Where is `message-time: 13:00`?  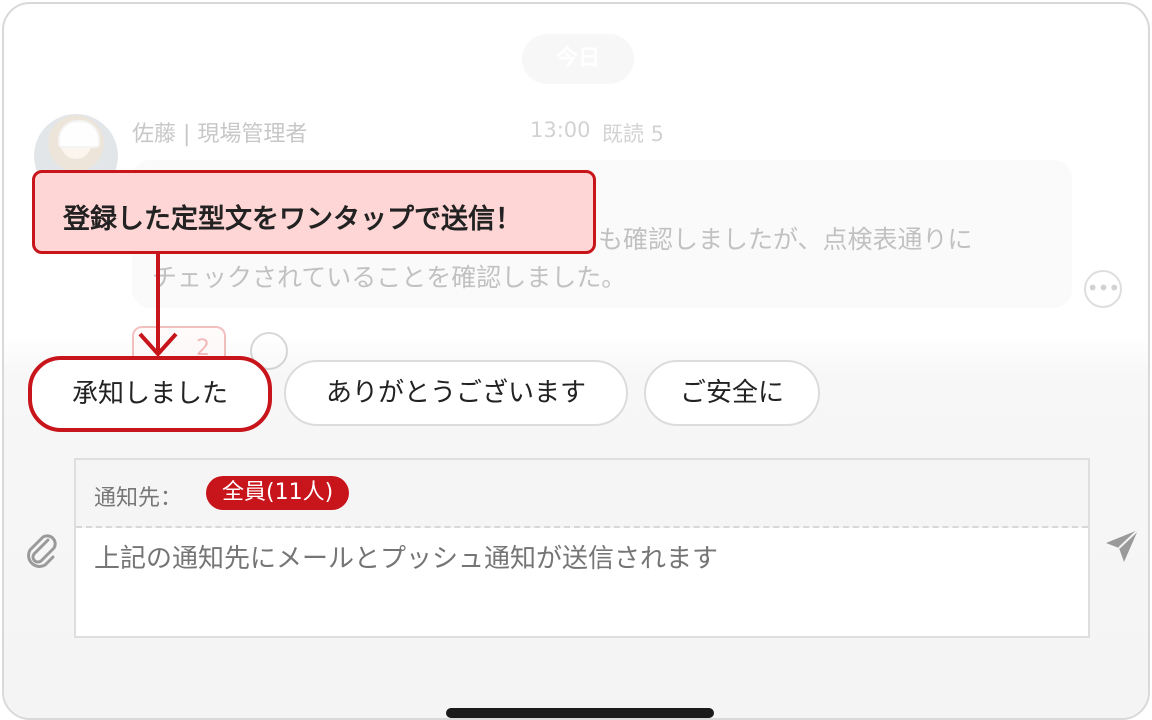
message-time: 13:00 is located at coordinates (560, 130).